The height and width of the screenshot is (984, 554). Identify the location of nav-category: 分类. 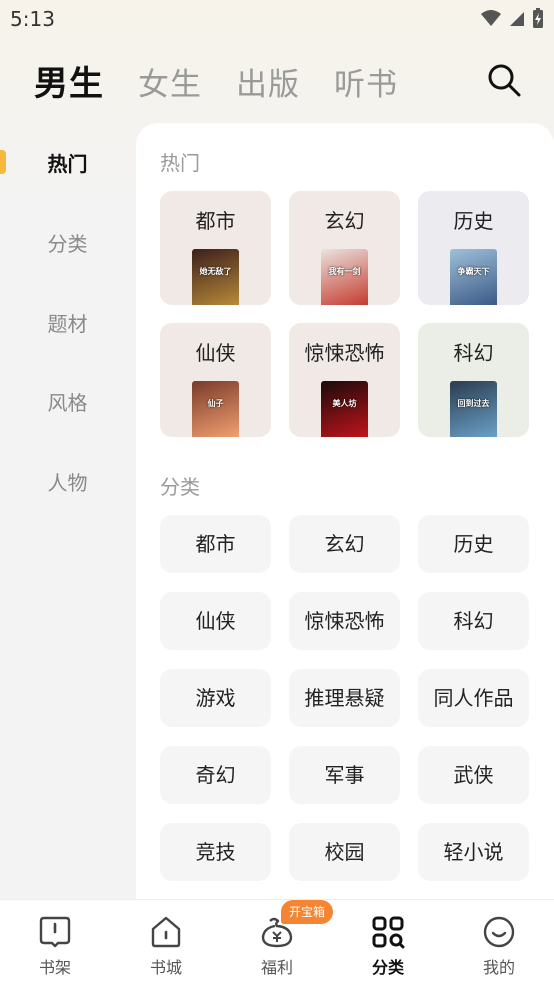
(388, 942).